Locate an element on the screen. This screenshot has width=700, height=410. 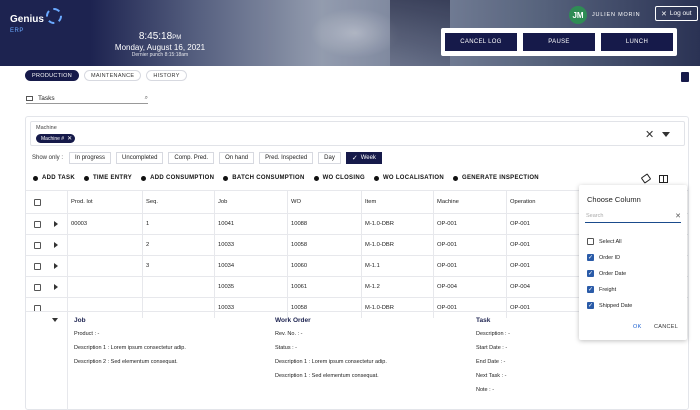
wo-closing-button: WO CLOSING is located at coordinates (339, 178).